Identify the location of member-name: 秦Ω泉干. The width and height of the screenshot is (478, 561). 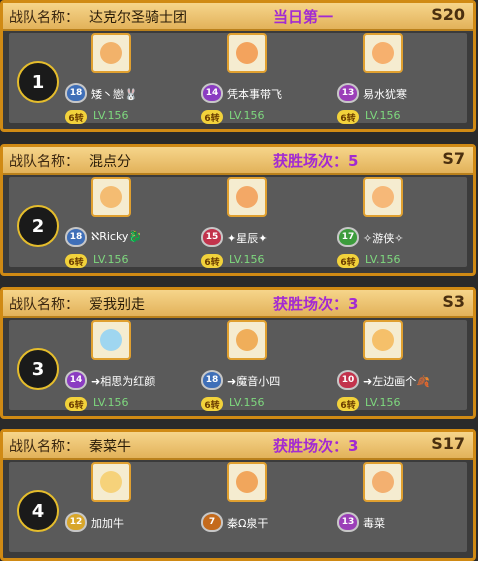
(248, 523).